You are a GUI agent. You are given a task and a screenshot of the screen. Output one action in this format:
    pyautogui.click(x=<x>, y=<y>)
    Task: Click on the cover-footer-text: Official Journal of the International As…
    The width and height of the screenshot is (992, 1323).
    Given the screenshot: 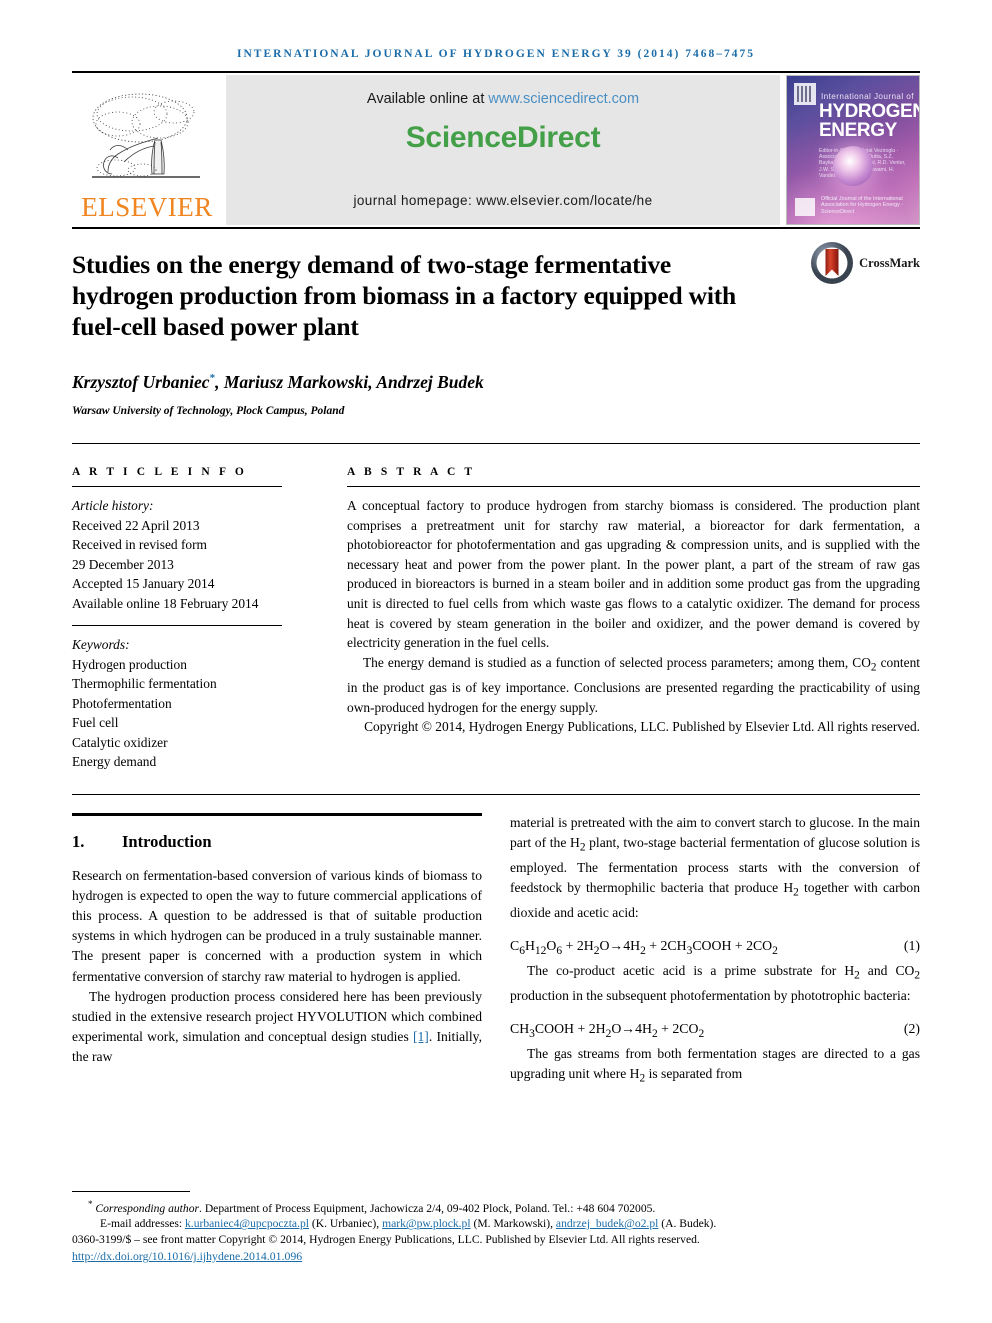 What is the action you would take?
    pyautogui.click(x=862, y=205)
    